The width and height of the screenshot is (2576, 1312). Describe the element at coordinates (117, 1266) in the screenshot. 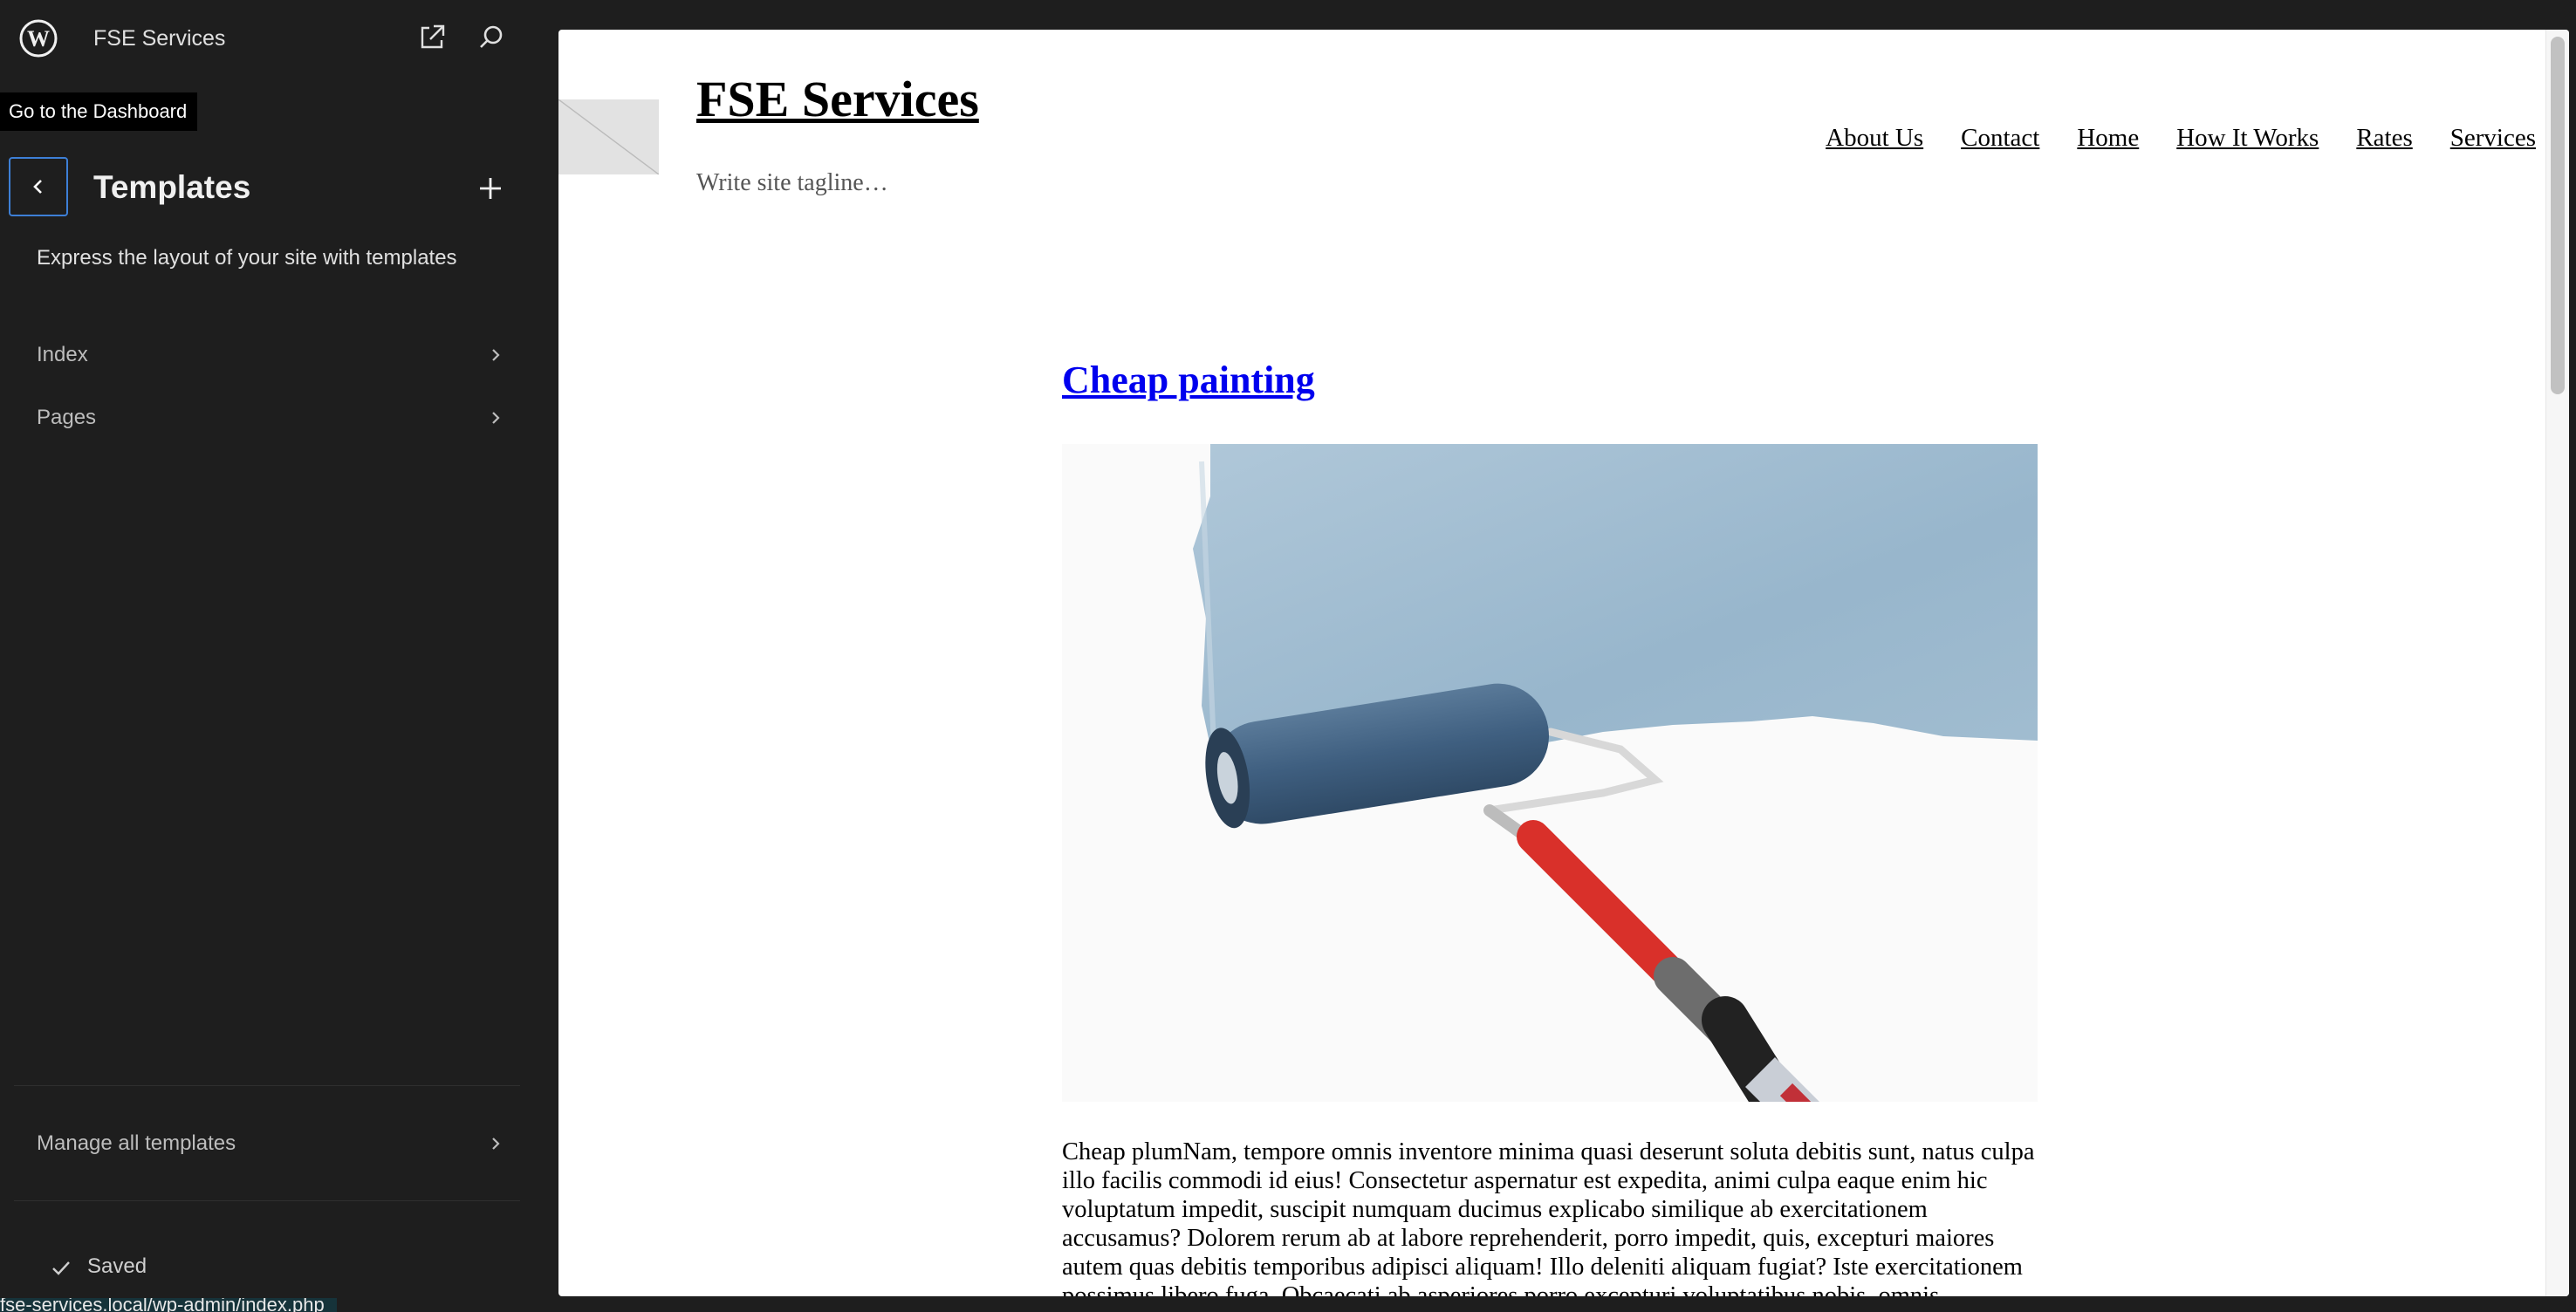

I see `save-status-label: Saved` at that location.